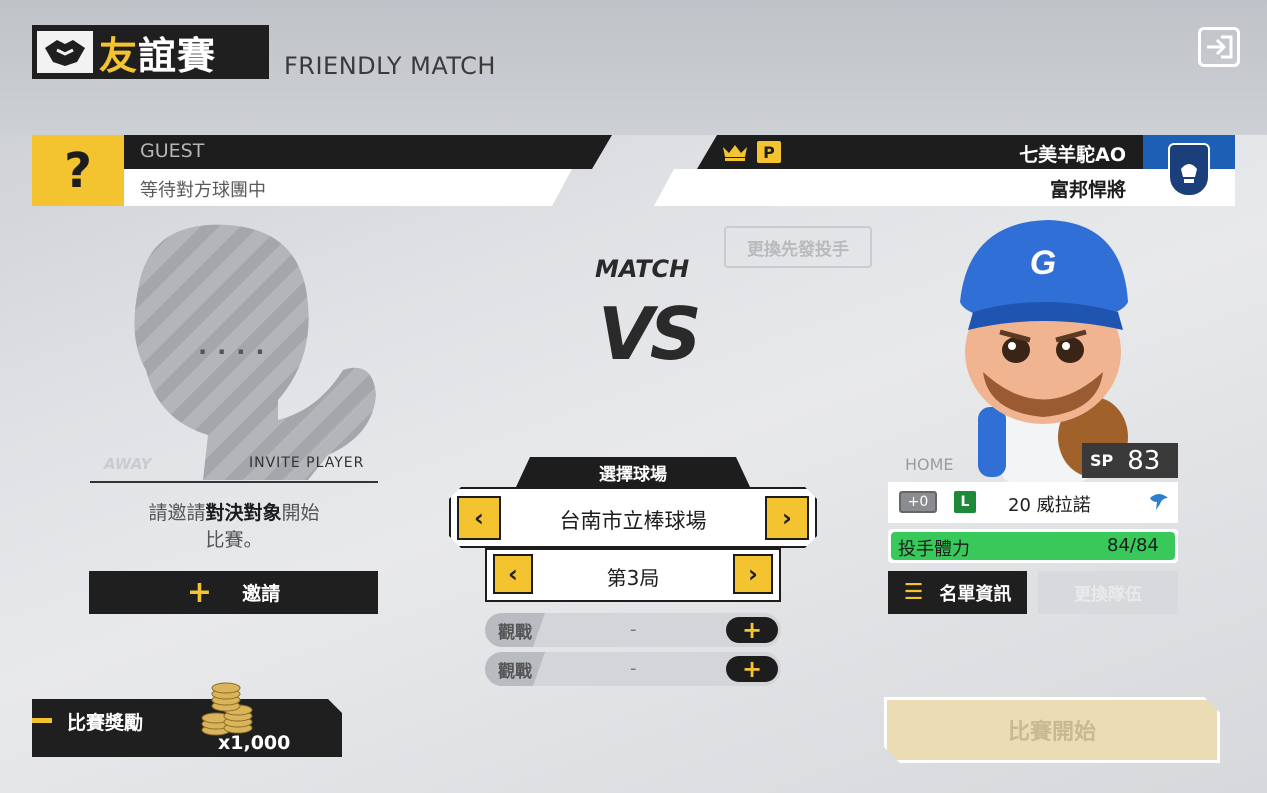  Describe the element at coordinates (105, 723) in the screenshot. I see `reward-label: 比賽獎勵` at that location.